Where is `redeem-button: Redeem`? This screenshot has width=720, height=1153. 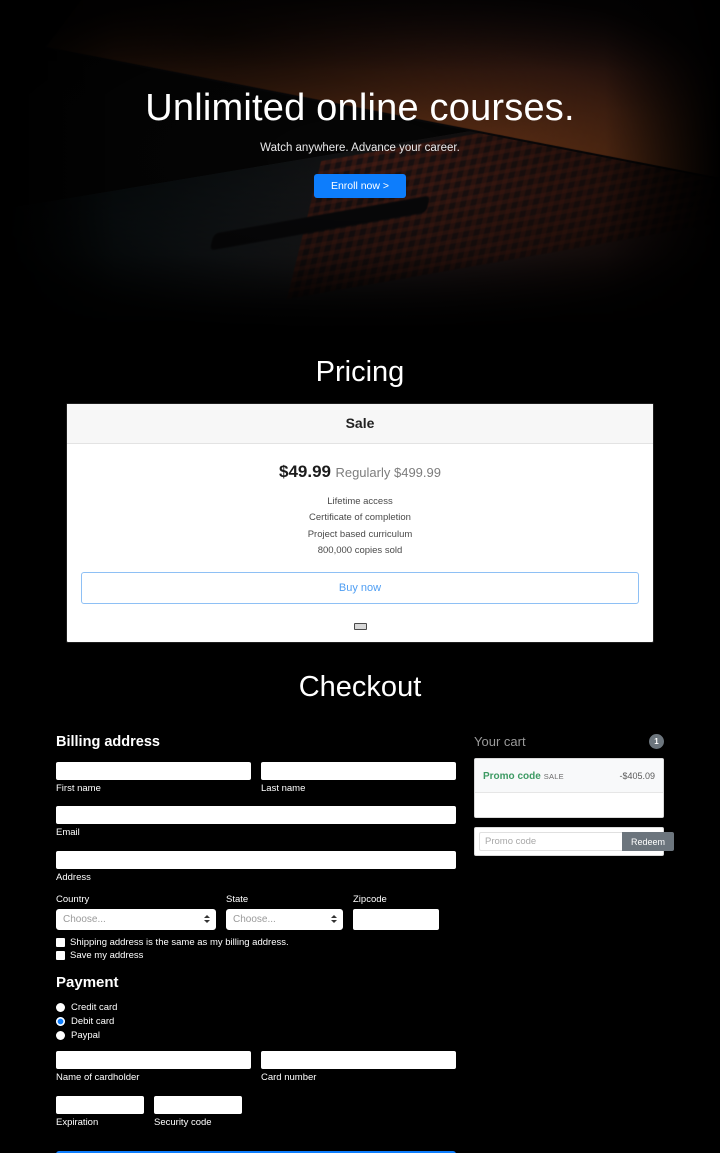 redeem-button: Redeem is located at coordinates (648, 842).